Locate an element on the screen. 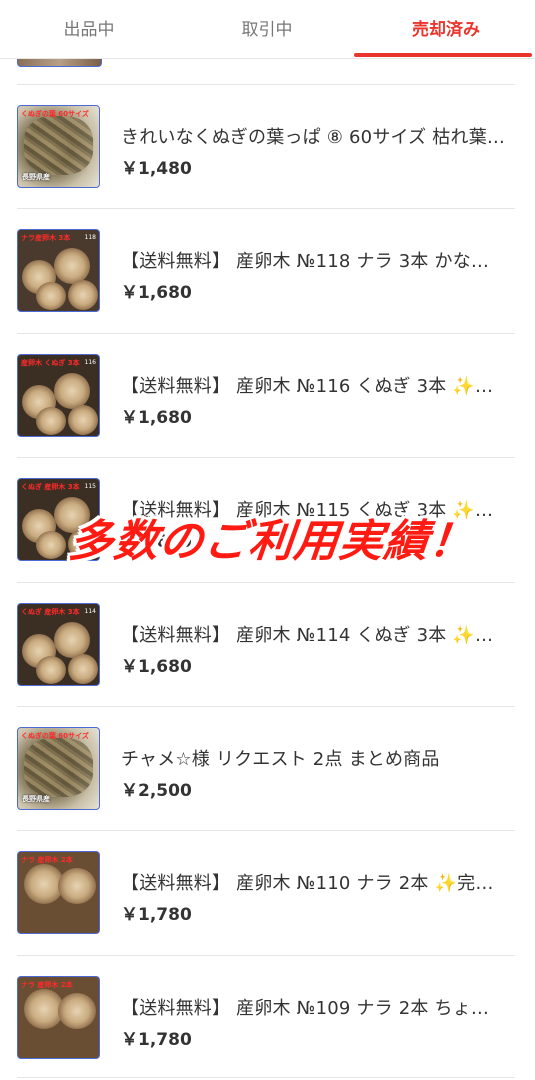  promo-overlay-text: 多数のご利用実績！ is located at coordinates (271, 541).